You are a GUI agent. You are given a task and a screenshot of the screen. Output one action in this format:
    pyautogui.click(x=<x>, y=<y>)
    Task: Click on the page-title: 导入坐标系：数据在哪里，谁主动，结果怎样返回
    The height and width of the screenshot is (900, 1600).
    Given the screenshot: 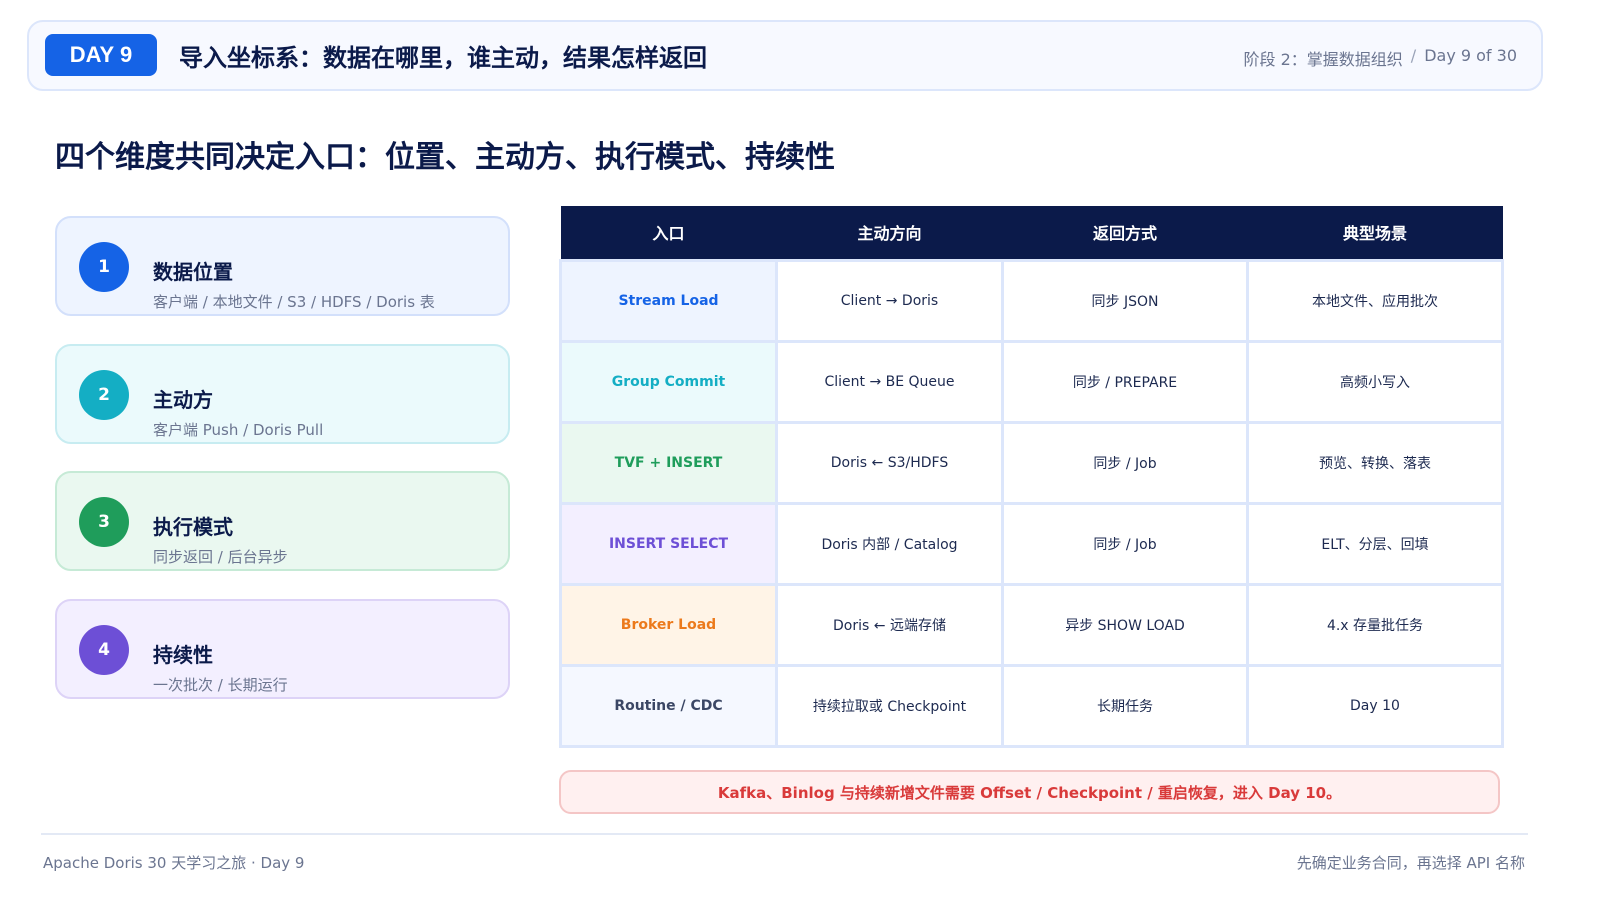 What is the action you would take?
    pyautogui.click(x=443, y=58)
    